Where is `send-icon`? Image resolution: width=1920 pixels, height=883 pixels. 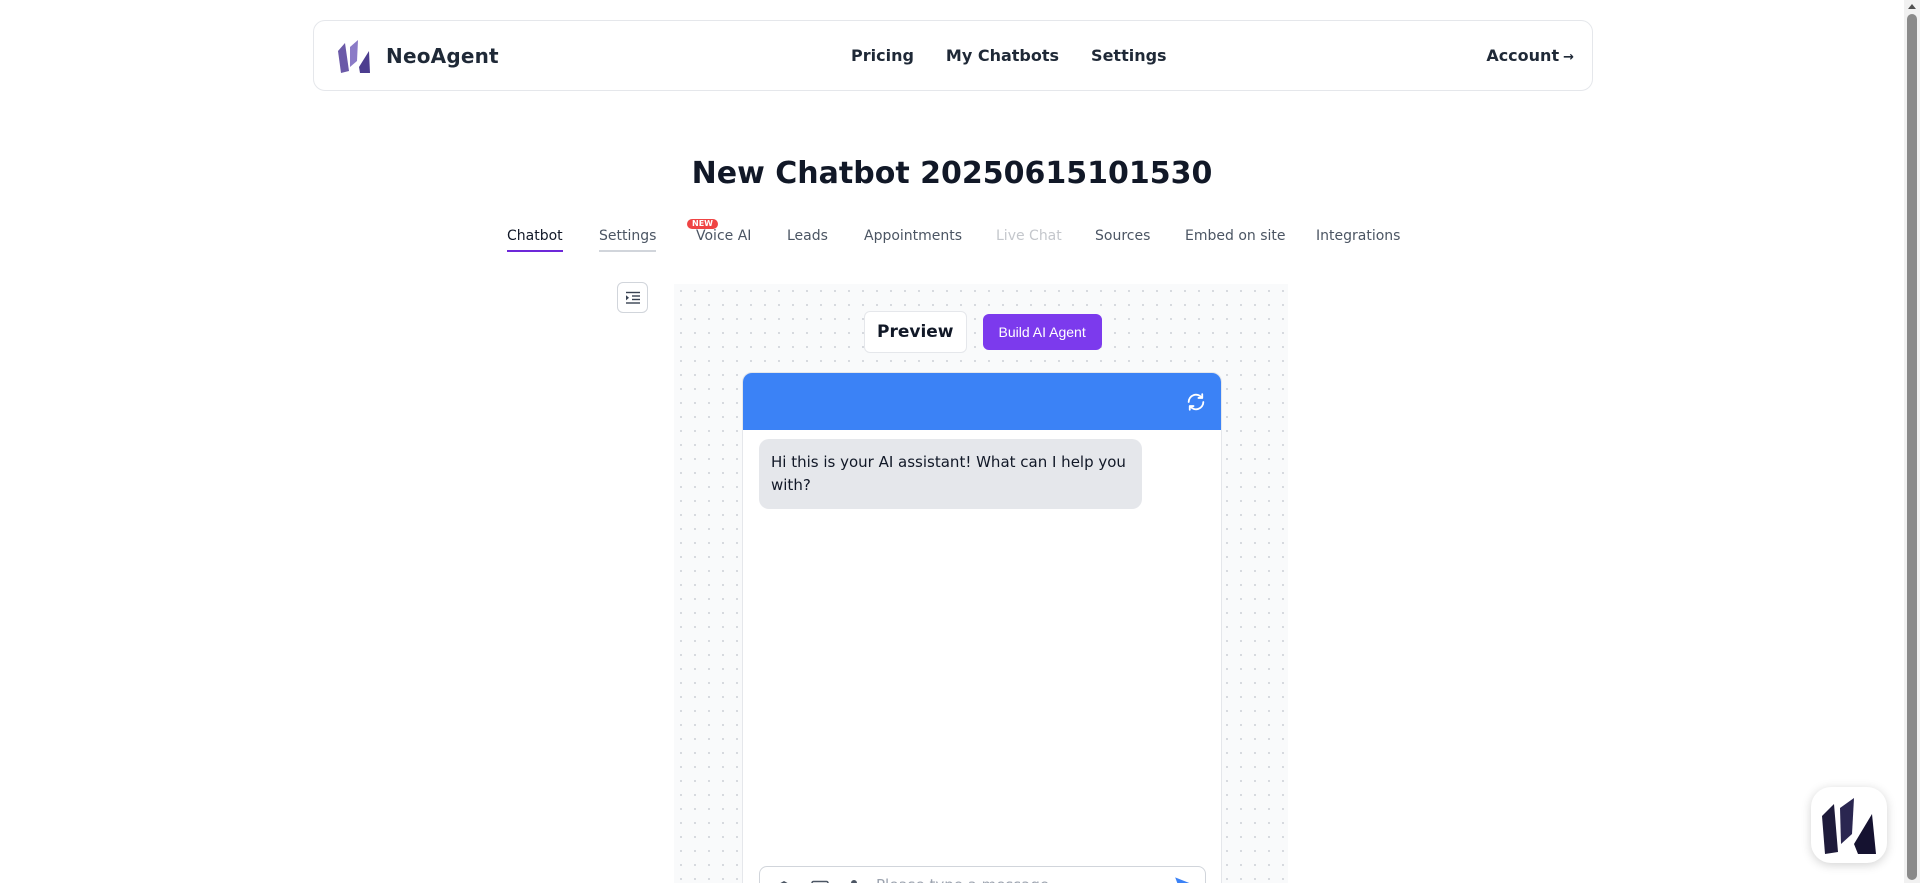
send-icon is located at coordinates (1186, 878).